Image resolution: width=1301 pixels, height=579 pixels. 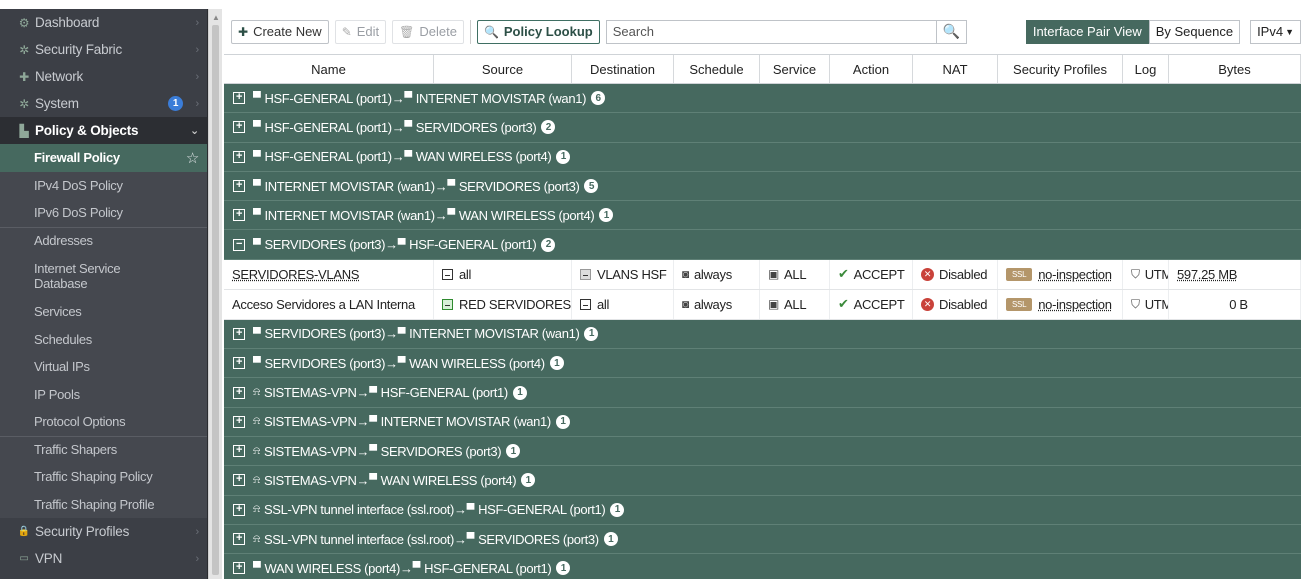 What do you see at coordinates (103, 76) in the screenshot?
I see `sidebar-item-network: ✚ Network ›` at bounding box center [103, 76].